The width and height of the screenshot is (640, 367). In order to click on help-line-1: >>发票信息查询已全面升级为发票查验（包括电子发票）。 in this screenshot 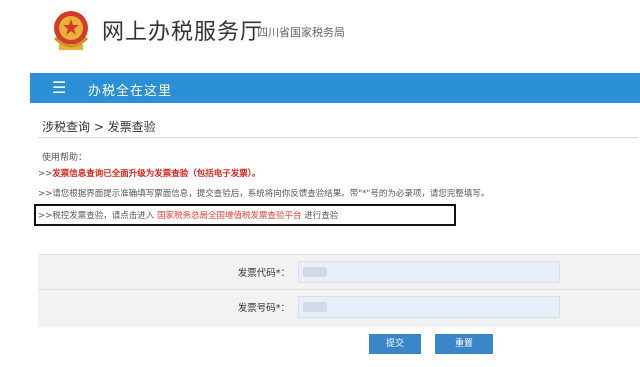, I will do `click(149, 173)`.